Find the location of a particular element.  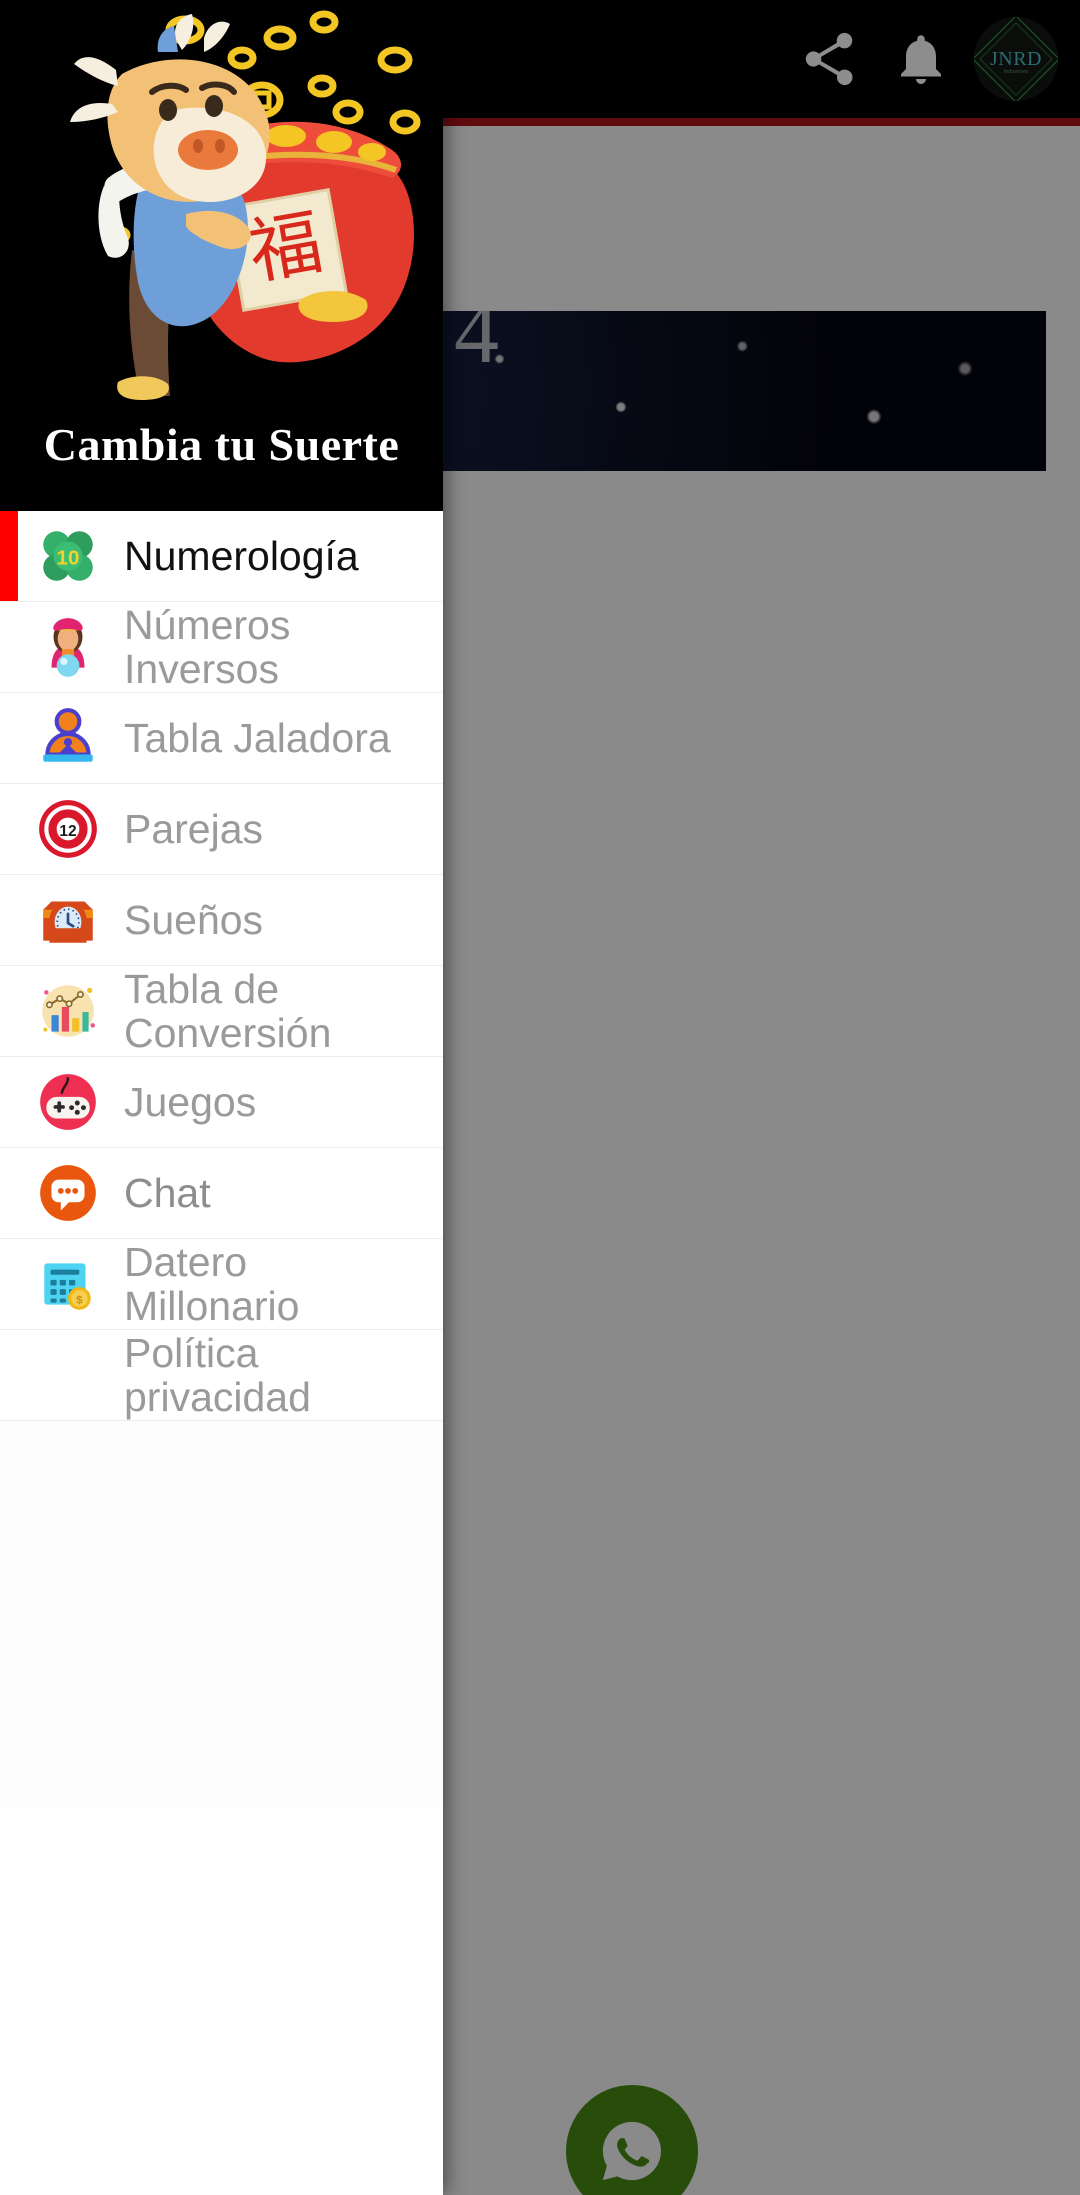

speaker-person-icon is located at coordinates (68, 738).